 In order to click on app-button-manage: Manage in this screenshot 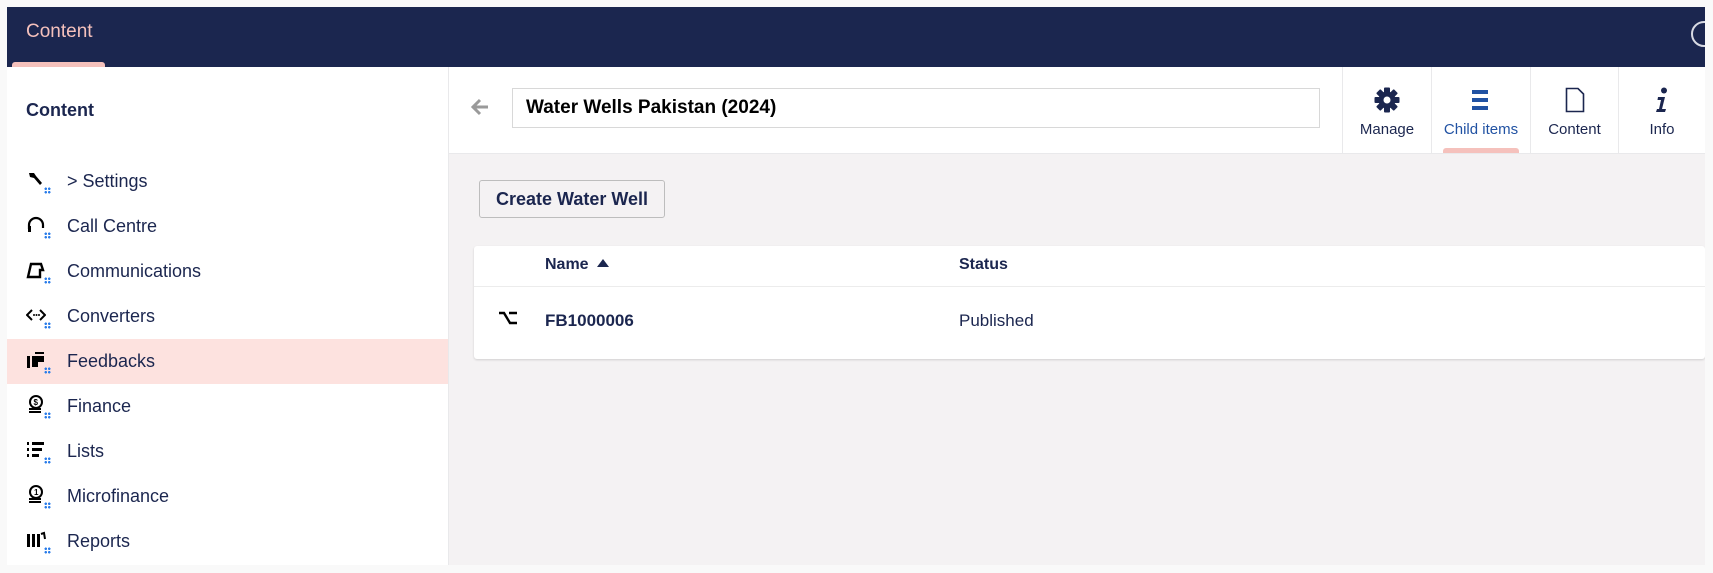, I will do `click(1386, 110)`.